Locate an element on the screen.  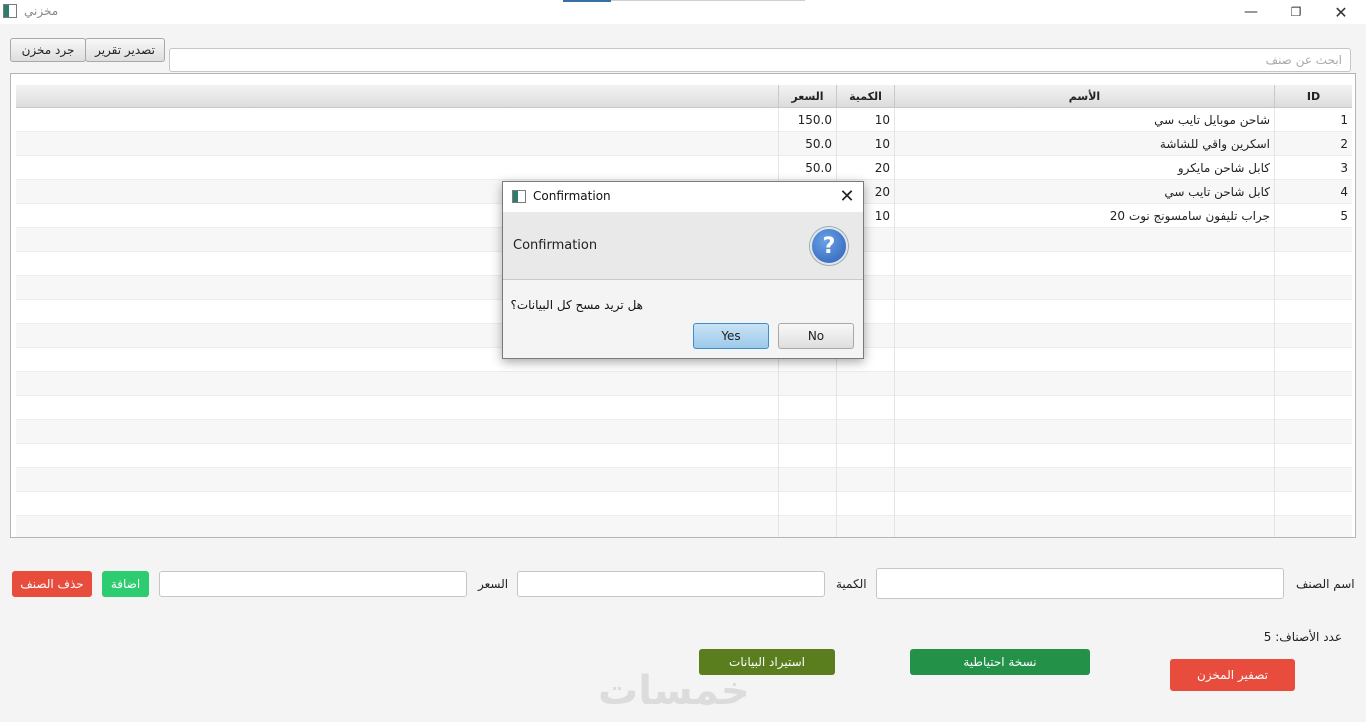
quantity-field is located at coordinates (671, 584).